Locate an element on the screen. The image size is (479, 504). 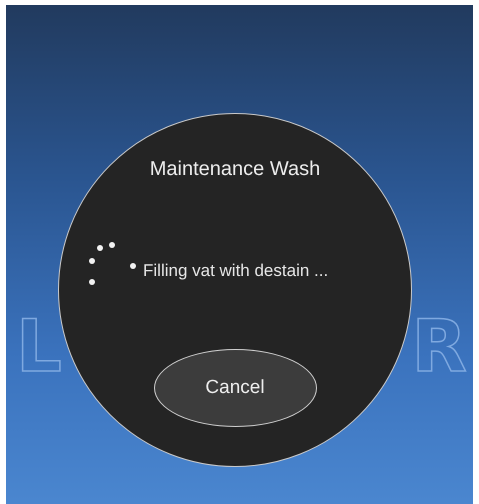
logo-letters: R is located at coordinates (442, 346).